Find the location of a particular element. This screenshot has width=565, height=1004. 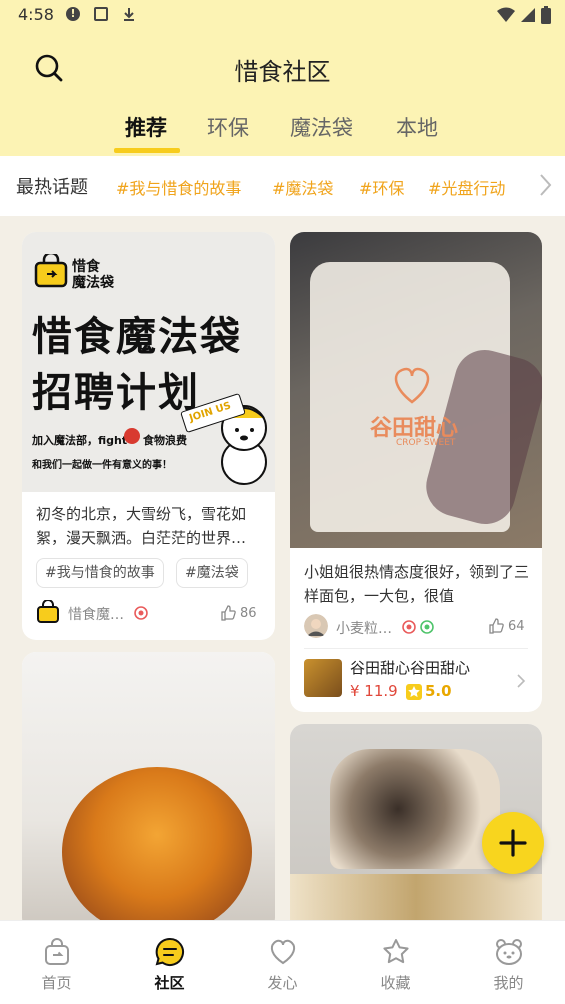

plus-icon is located at coordinates (513, 843).